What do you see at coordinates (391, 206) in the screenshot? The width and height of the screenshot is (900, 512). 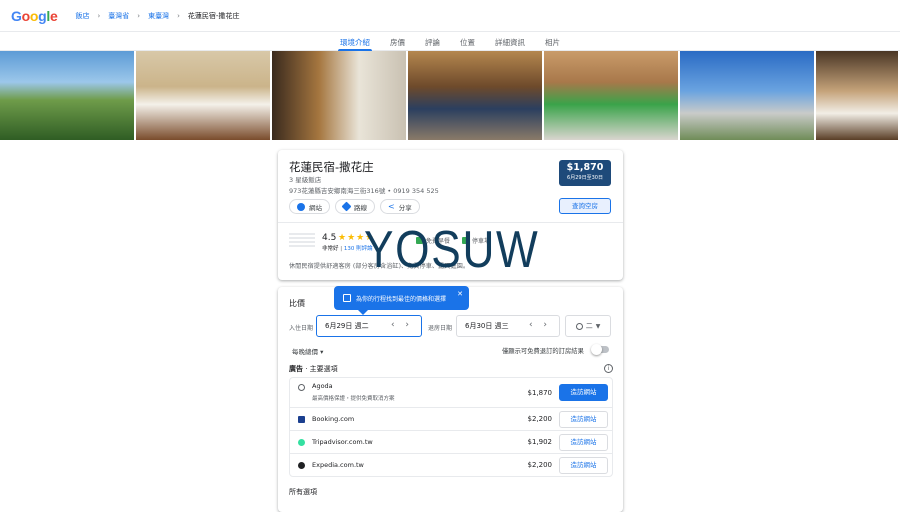 I see `share-icon: <` at bounding box center [391, 206].